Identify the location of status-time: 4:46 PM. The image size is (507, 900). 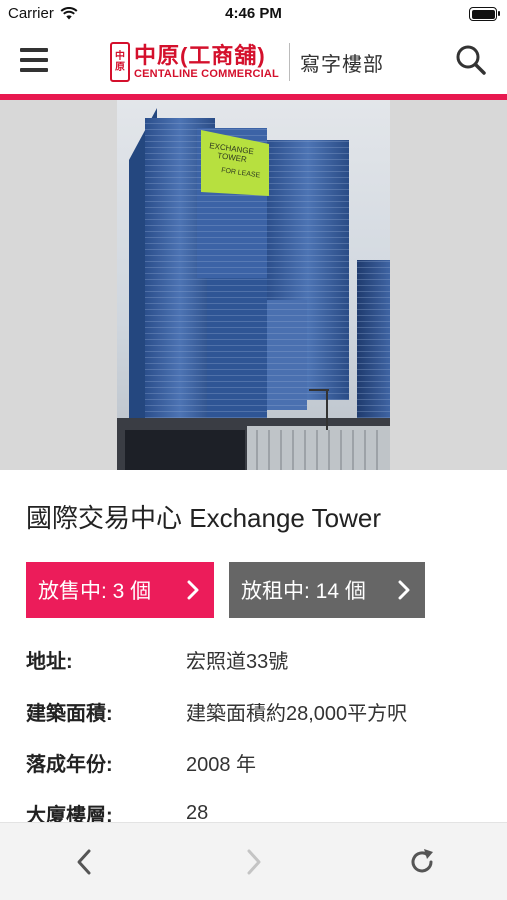
(253, 13).